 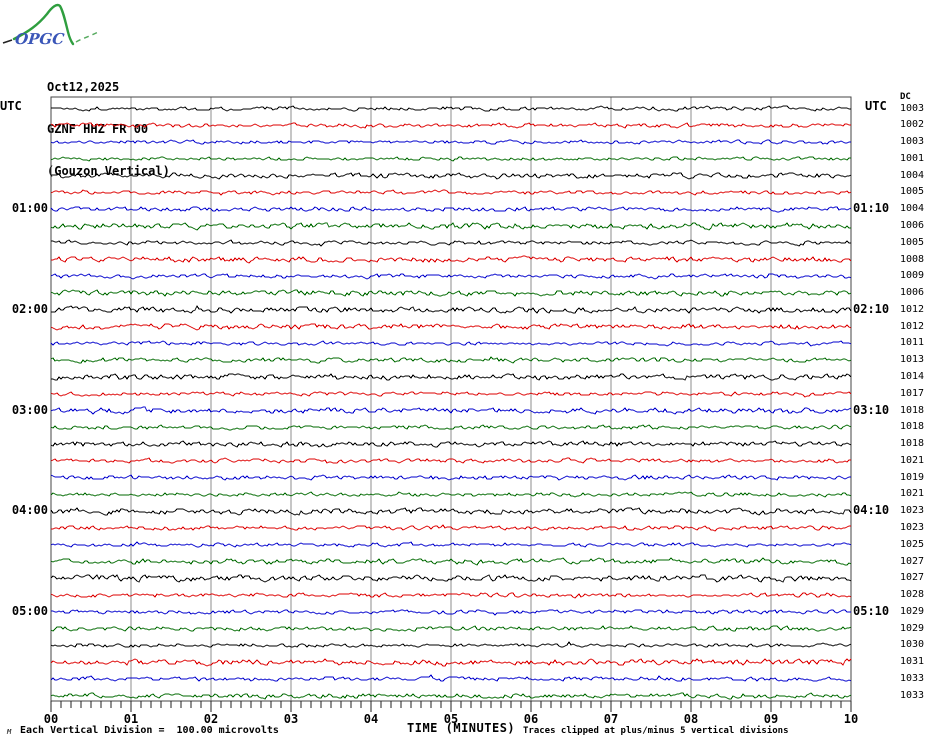 What do you see at coordinates (912, 158) in the screenshot?
I see `dc-value: 1001` at bounding box center [912, 158].